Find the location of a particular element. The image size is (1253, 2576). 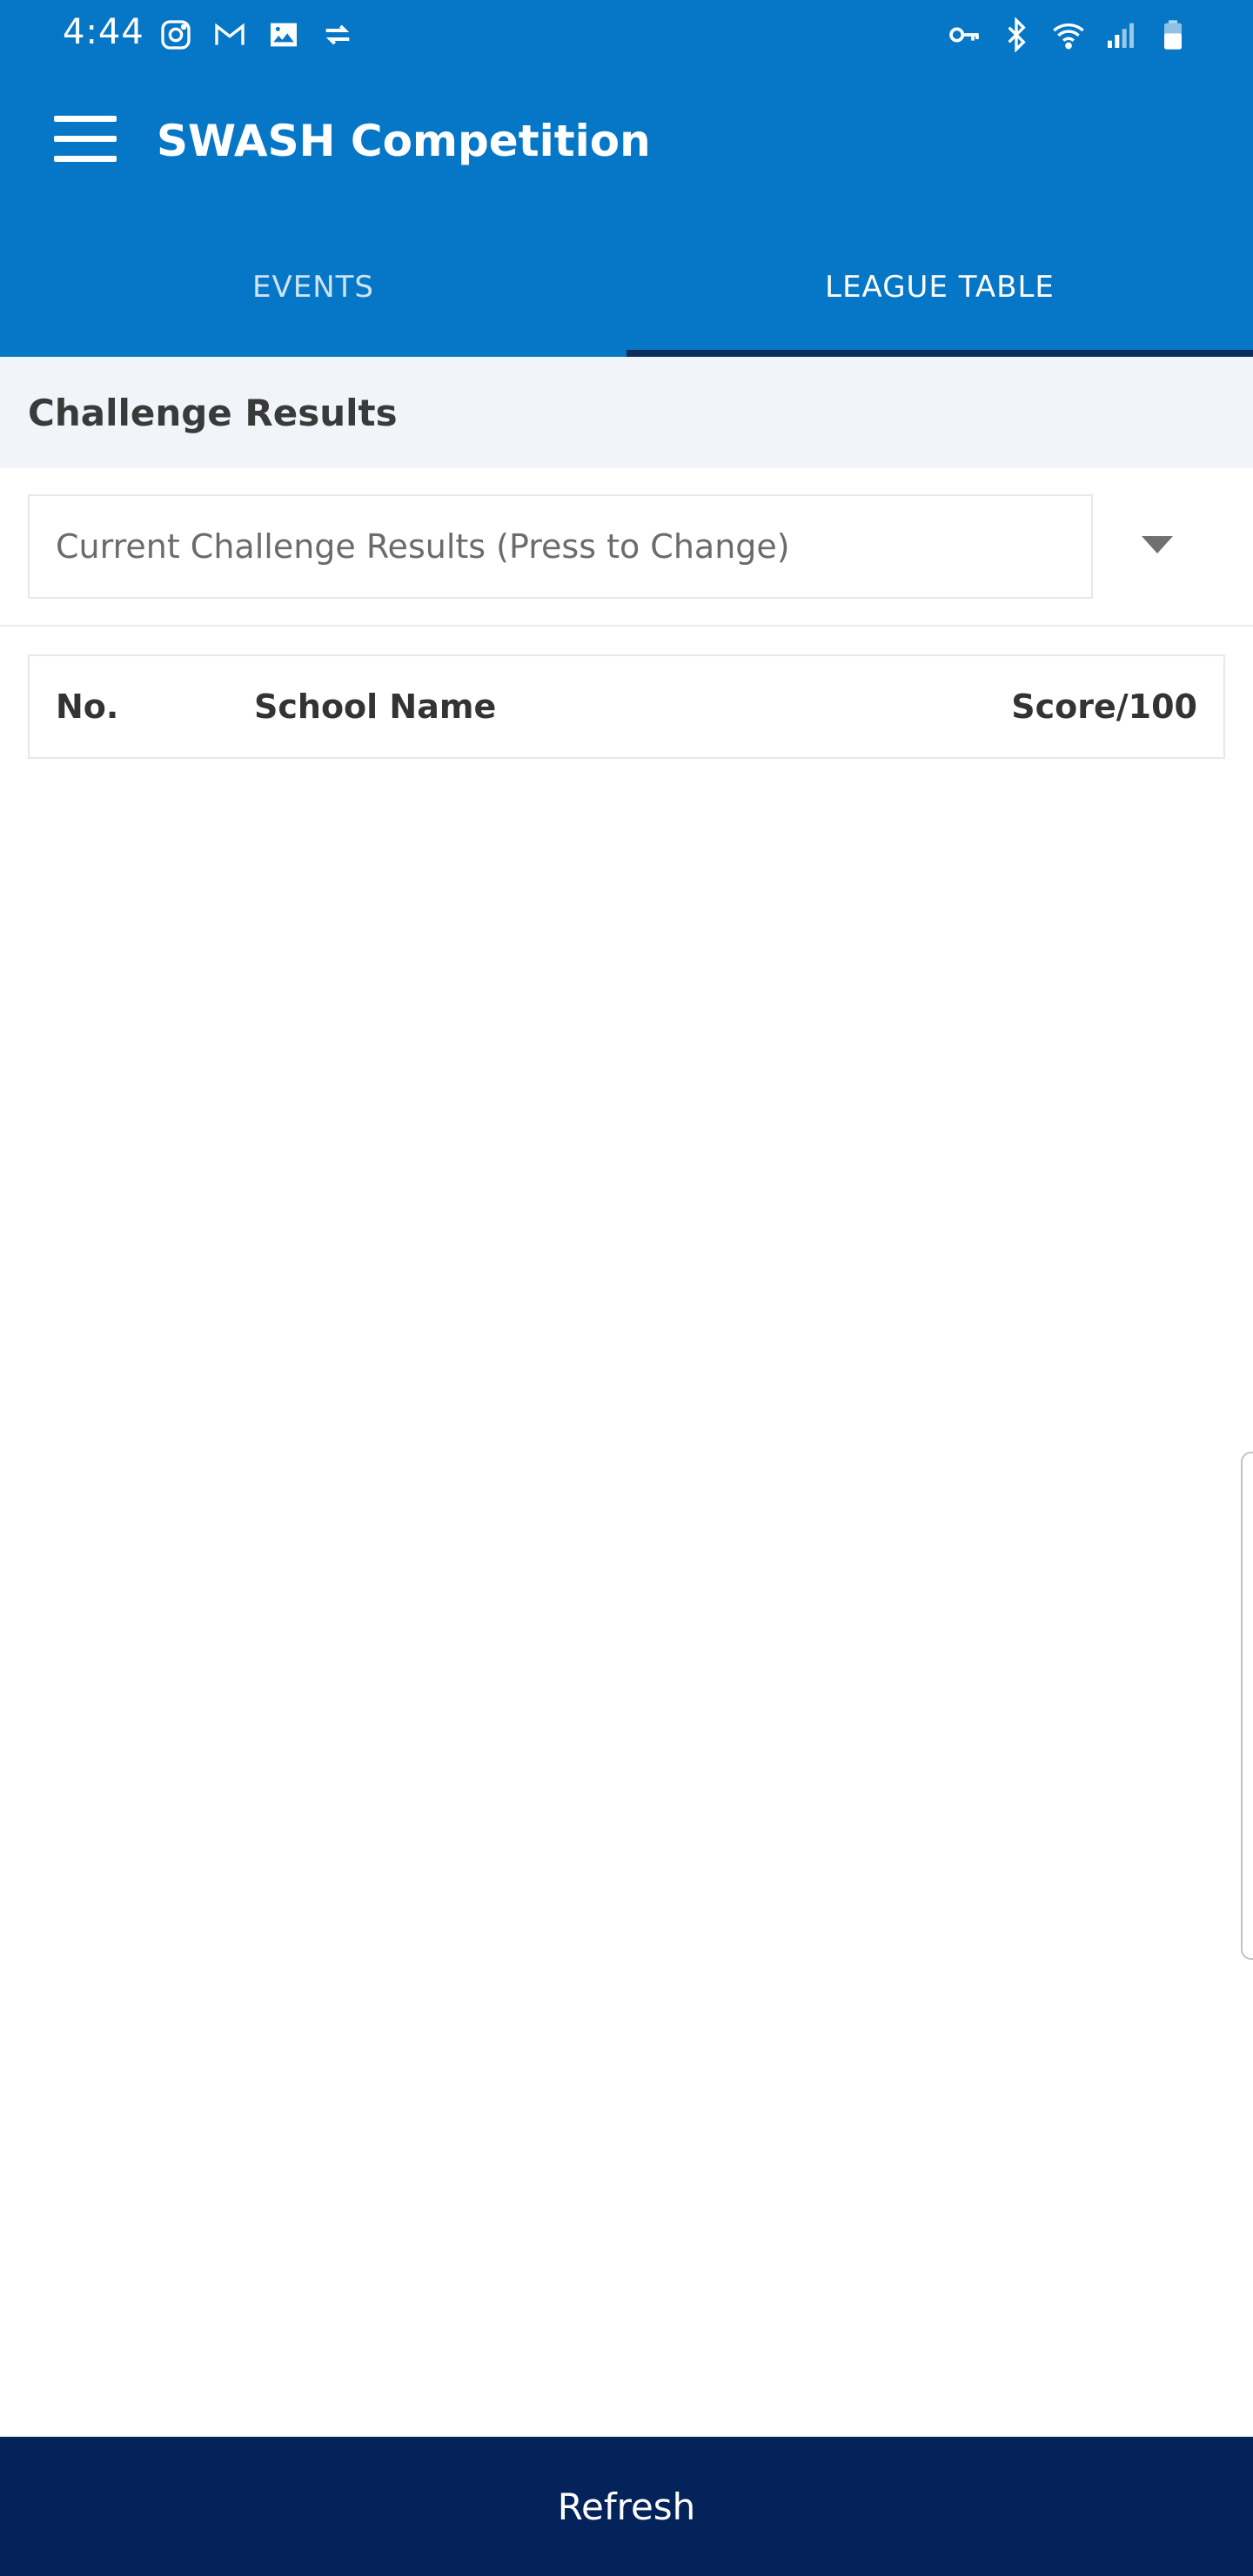

status-time: 4:44 is located at coordinates (103, 32).